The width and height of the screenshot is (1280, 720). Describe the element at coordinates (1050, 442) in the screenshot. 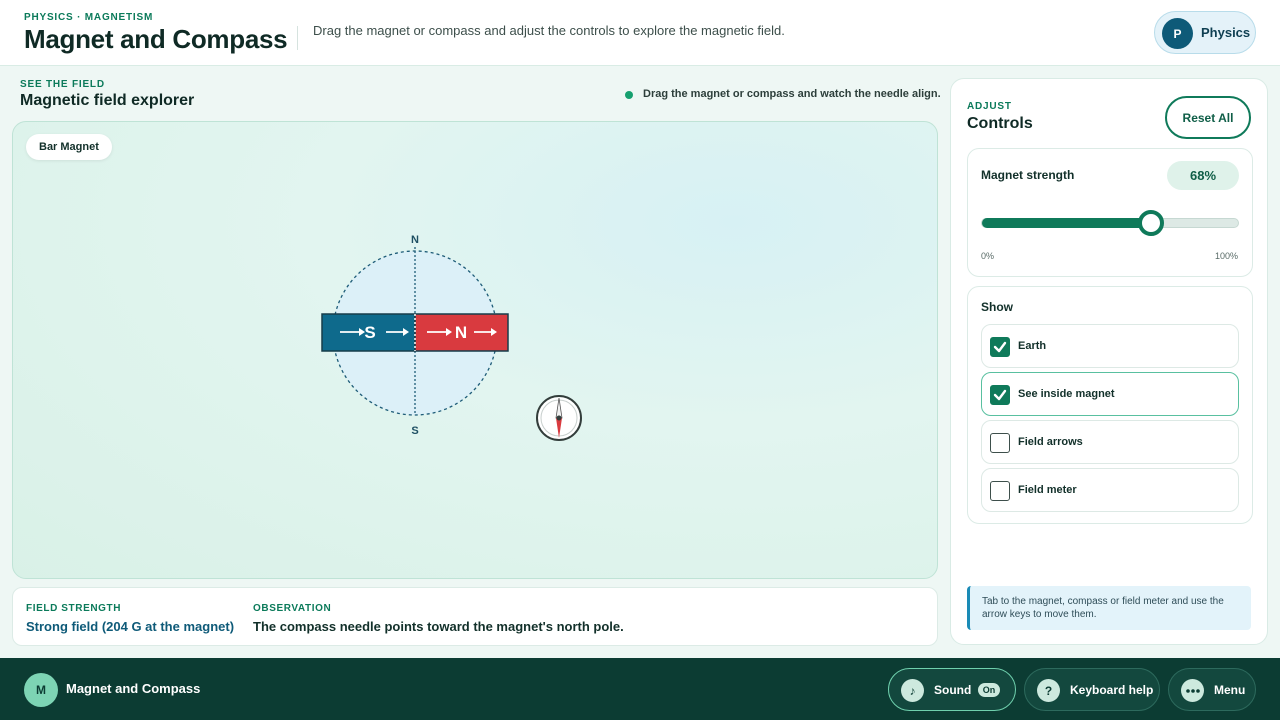

I see `field-arrows-label: Field arrows` at that location.